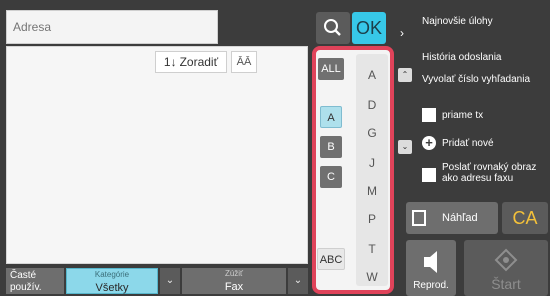 Image resolution: width=550 pixels, height=296 pixels. I want to click on index-group-b: B, so click(331, 147).